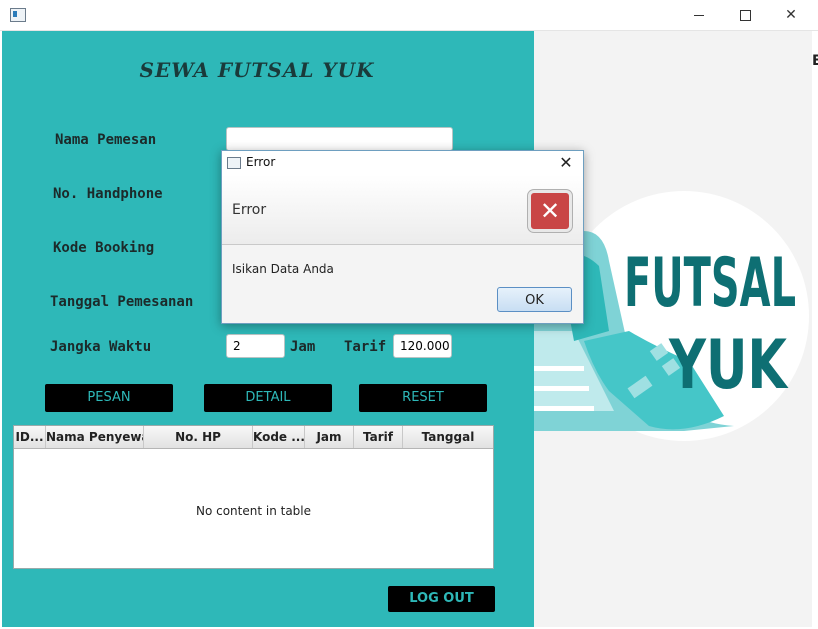 The width and height of the screenshot is (818, 629). Describe the element at coordinates (566, 163) in the screenshot. I see `dialog-close-button: ✕` at that location.